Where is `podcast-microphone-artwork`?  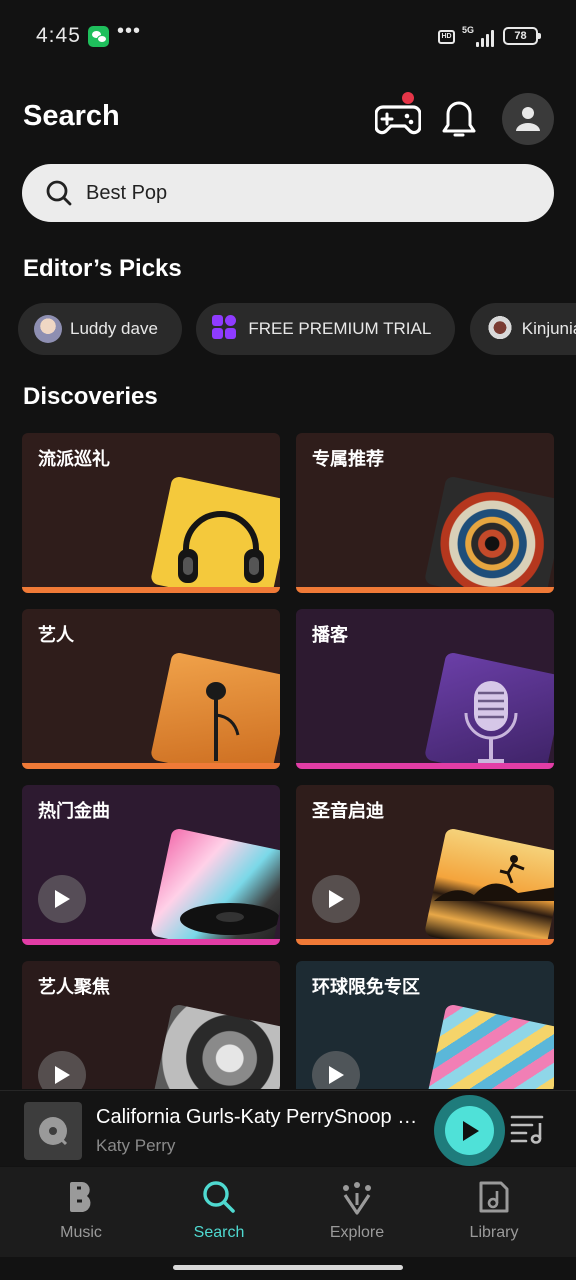
podcast-microphone-artwork is located at coordinates (488, 710).